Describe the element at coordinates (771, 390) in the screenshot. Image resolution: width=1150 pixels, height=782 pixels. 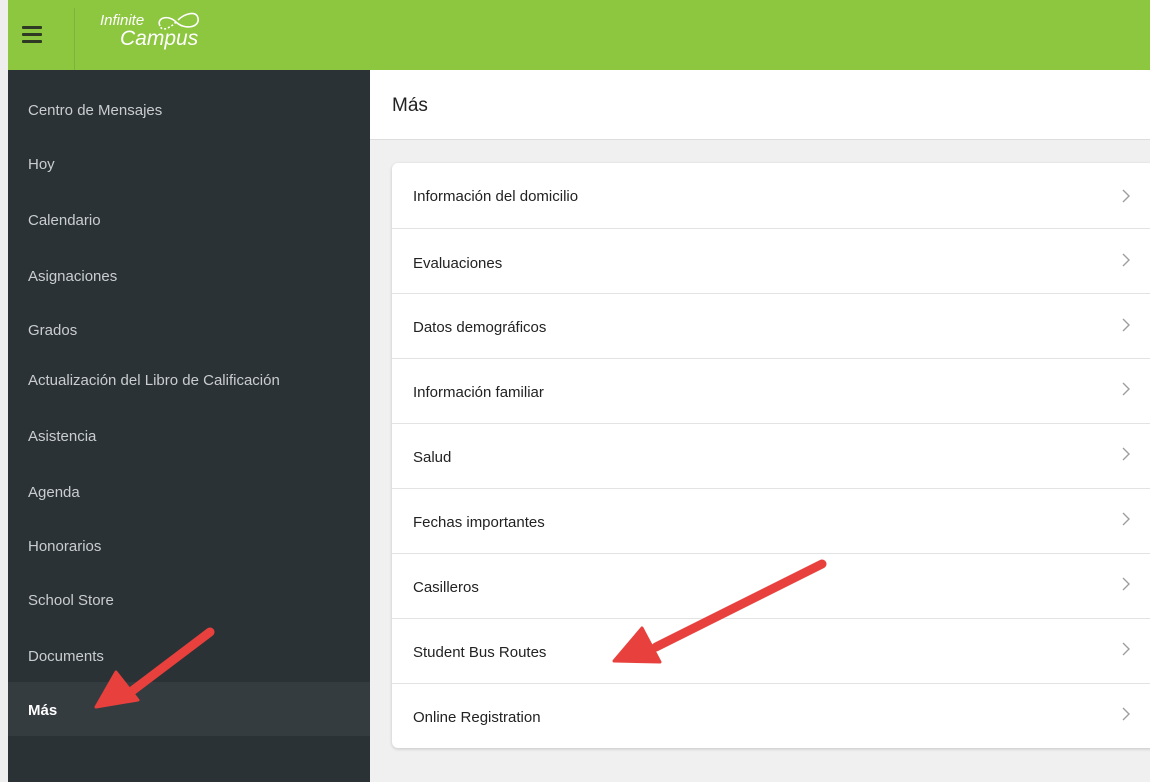
I see `list-item-informacion-familiar: Información familiar` at that location.